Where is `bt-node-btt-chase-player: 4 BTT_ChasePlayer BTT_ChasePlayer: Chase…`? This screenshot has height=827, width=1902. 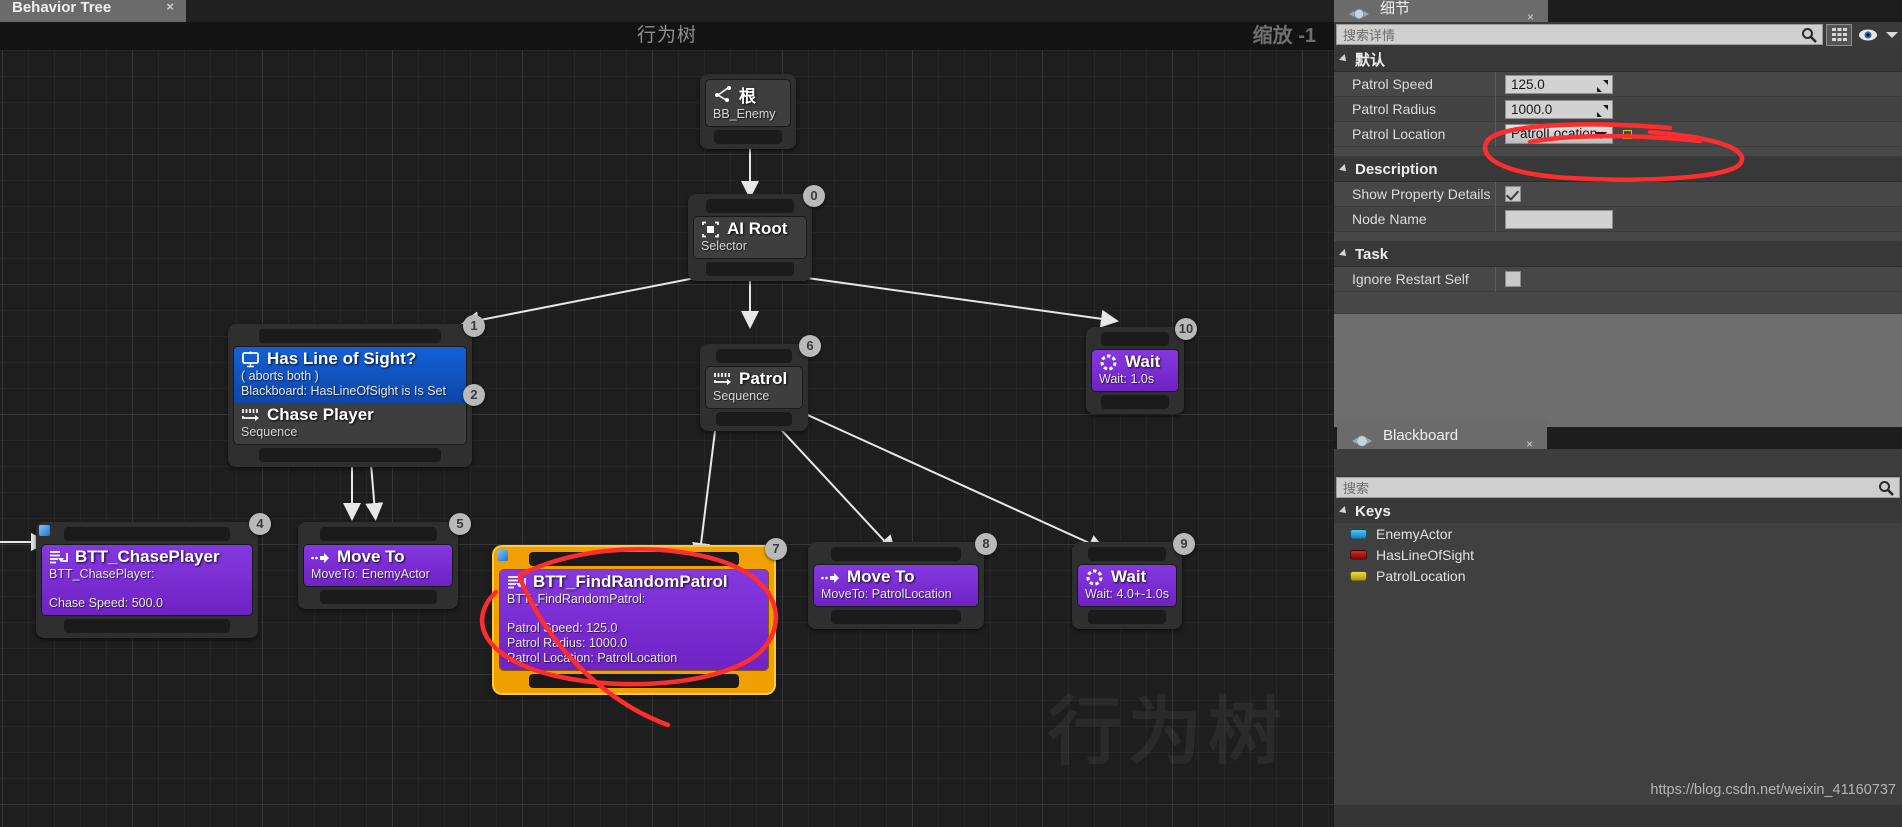
bt-node-btt-chase-player: 4 BTT_ChasePlayer BTT_ChasePlayer: Chase… is located at coordinates (153, 575).